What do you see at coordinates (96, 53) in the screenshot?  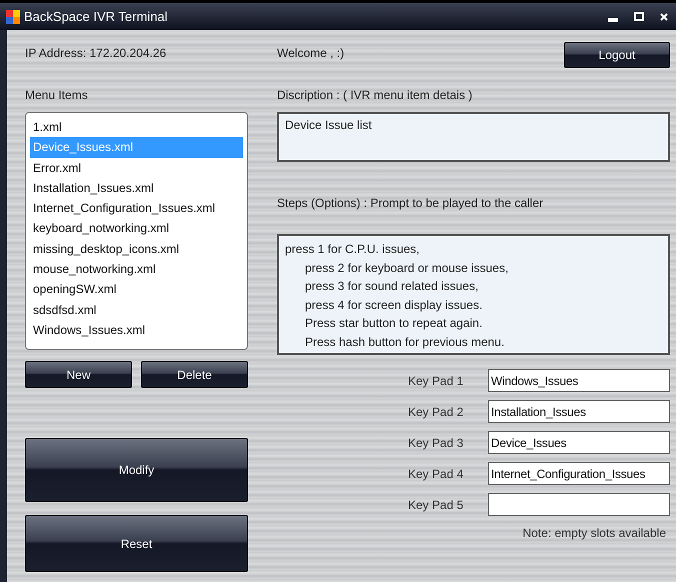 I see `ip-address-label: IP Address: 172.20.204.26` at bounding box center [96, 53].